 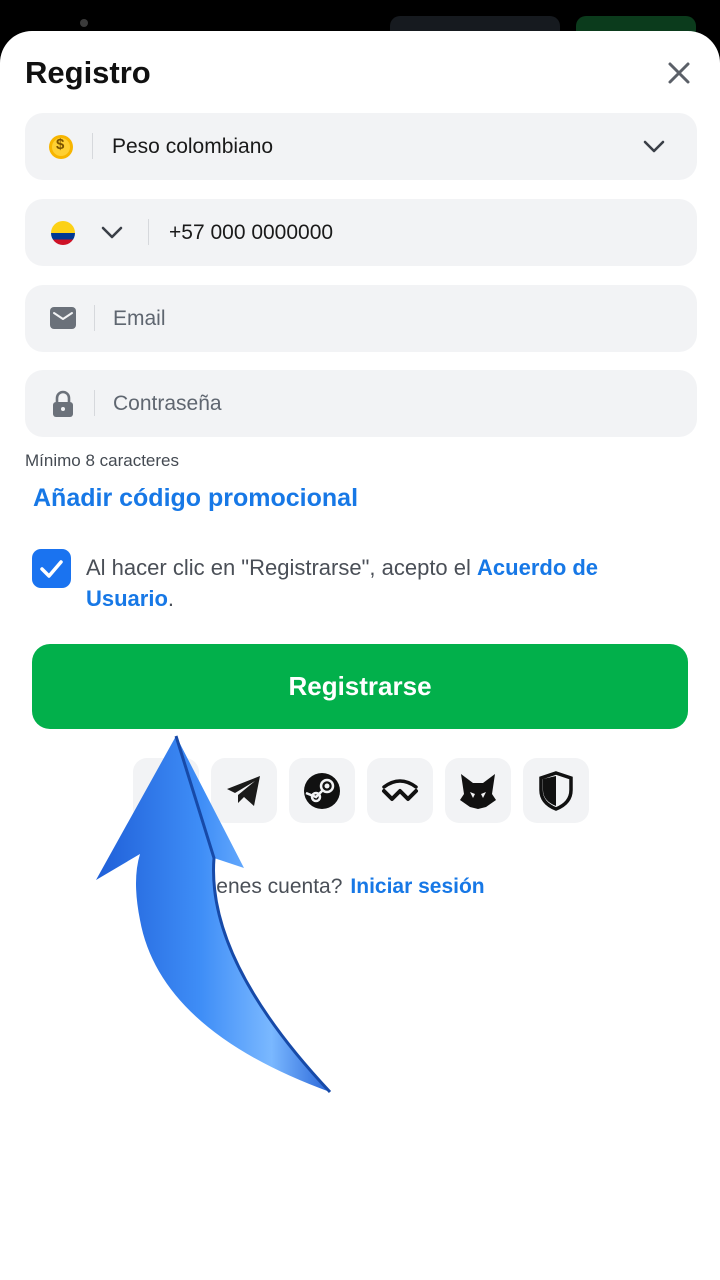 I want to click on shield-icon, so click(x=556, y=790).